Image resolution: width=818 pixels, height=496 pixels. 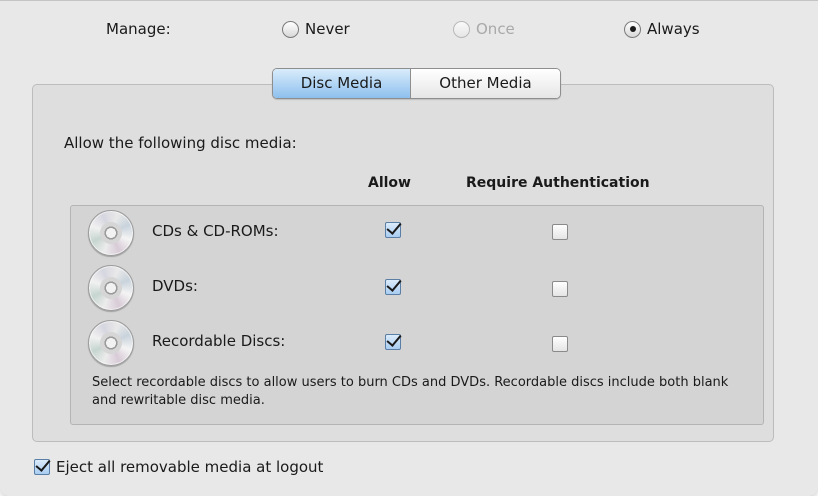 I want to click on radio-once: Once, so click(x=484, y=29).